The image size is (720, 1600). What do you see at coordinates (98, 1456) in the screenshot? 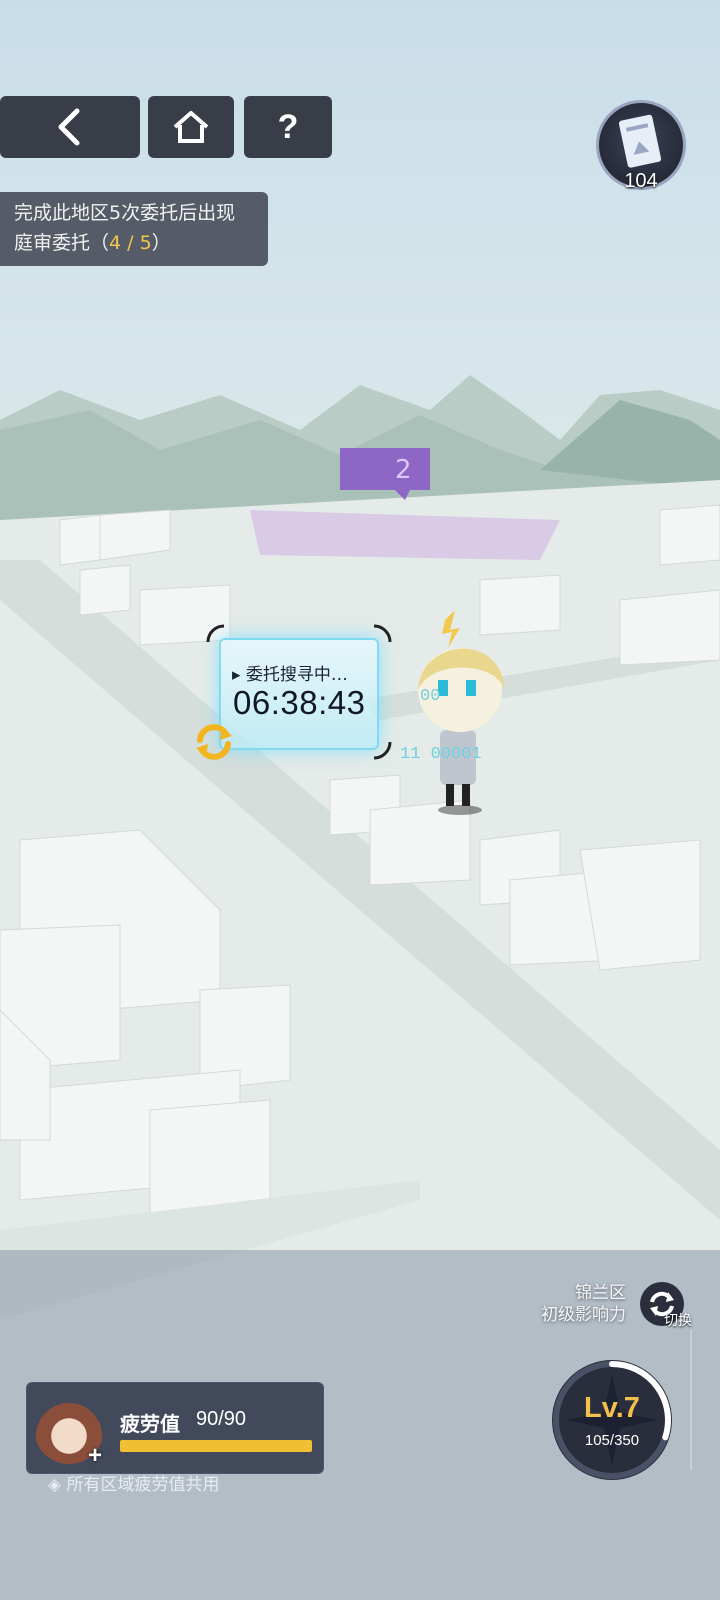
I see `add-fatigue-icon: +` at bounding box center [98, 1456].